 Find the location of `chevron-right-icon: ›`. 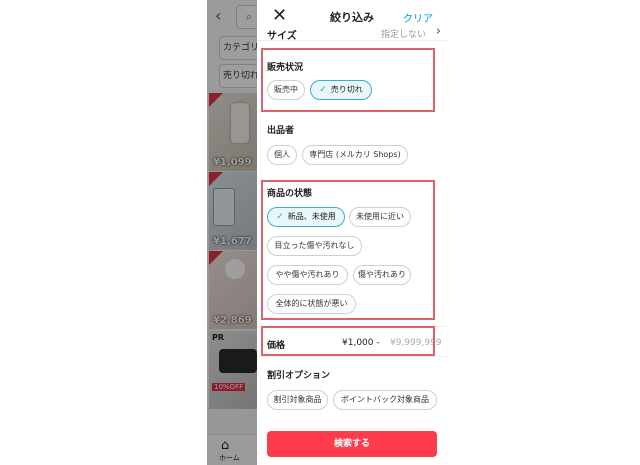

chevron-right-icon: › is located at coordinates (438, 31).